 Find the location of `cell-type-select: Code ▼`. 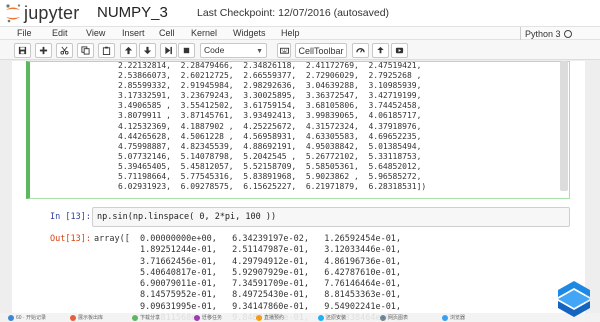

cell-type-select: Code ▼ is located at coordinates (233, 50).